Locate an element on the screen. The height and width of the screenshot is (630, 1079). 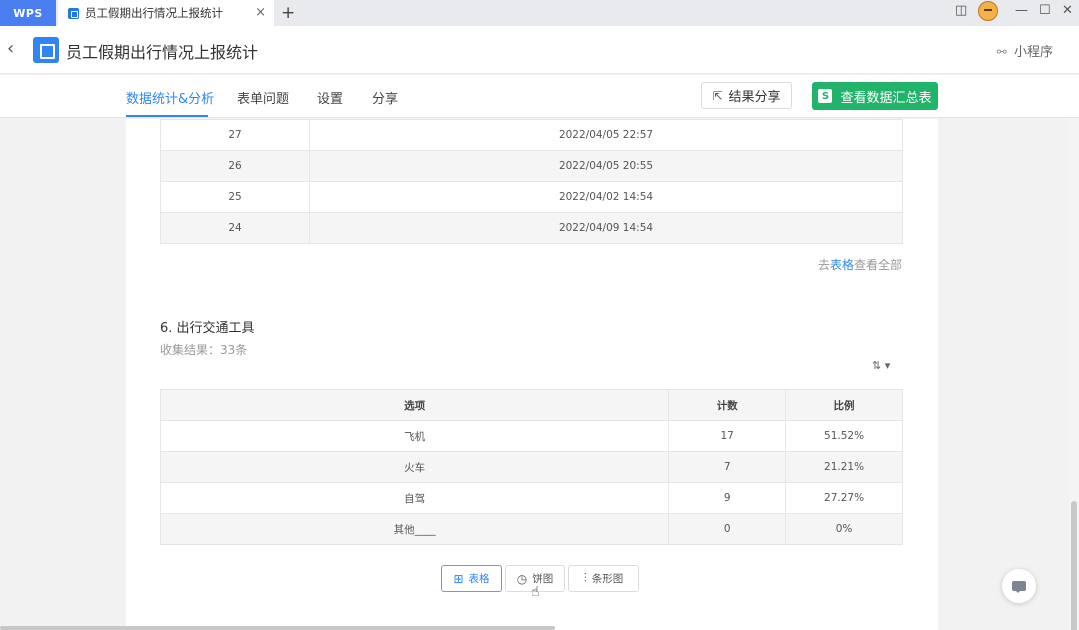
table-view-button: ⊞ 表格 is located at coordinates (471, 578).